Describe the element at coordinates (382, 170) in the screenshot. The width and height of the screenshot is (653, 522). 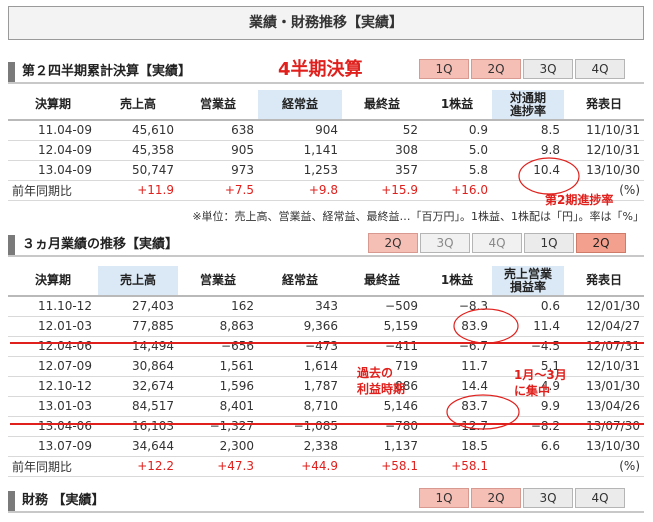
I see `value-cell: 357` at that location.